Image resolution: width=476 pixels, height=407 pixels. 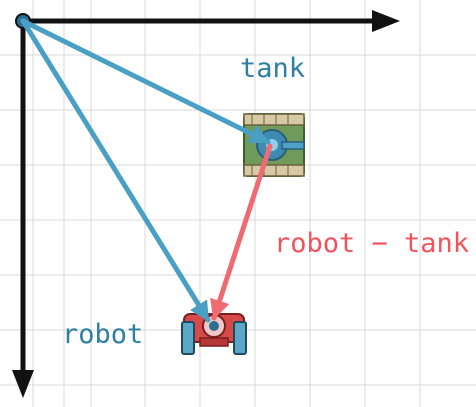 I want to click on difference-label: robot − tank, so click(x=371, y=243).